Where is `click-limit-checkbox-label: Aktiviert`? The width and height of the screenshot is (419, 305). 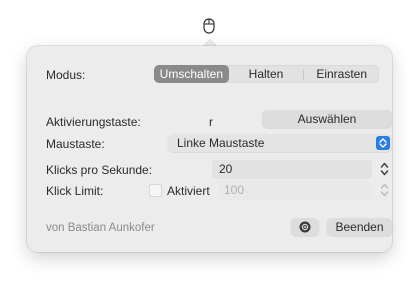
click-limit-checkbox-label: Aktiviert is located at coordinates (188, 191).